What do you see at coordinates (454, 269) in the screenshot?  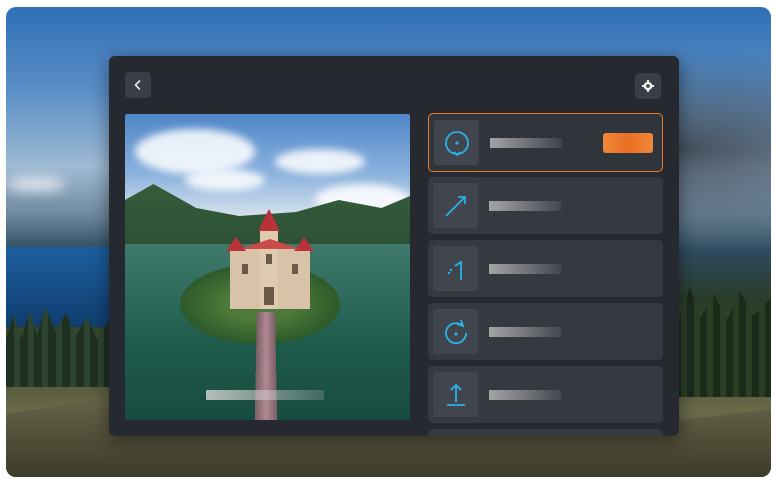 I see `turn-path-icon` at bounding box center [454, 269].